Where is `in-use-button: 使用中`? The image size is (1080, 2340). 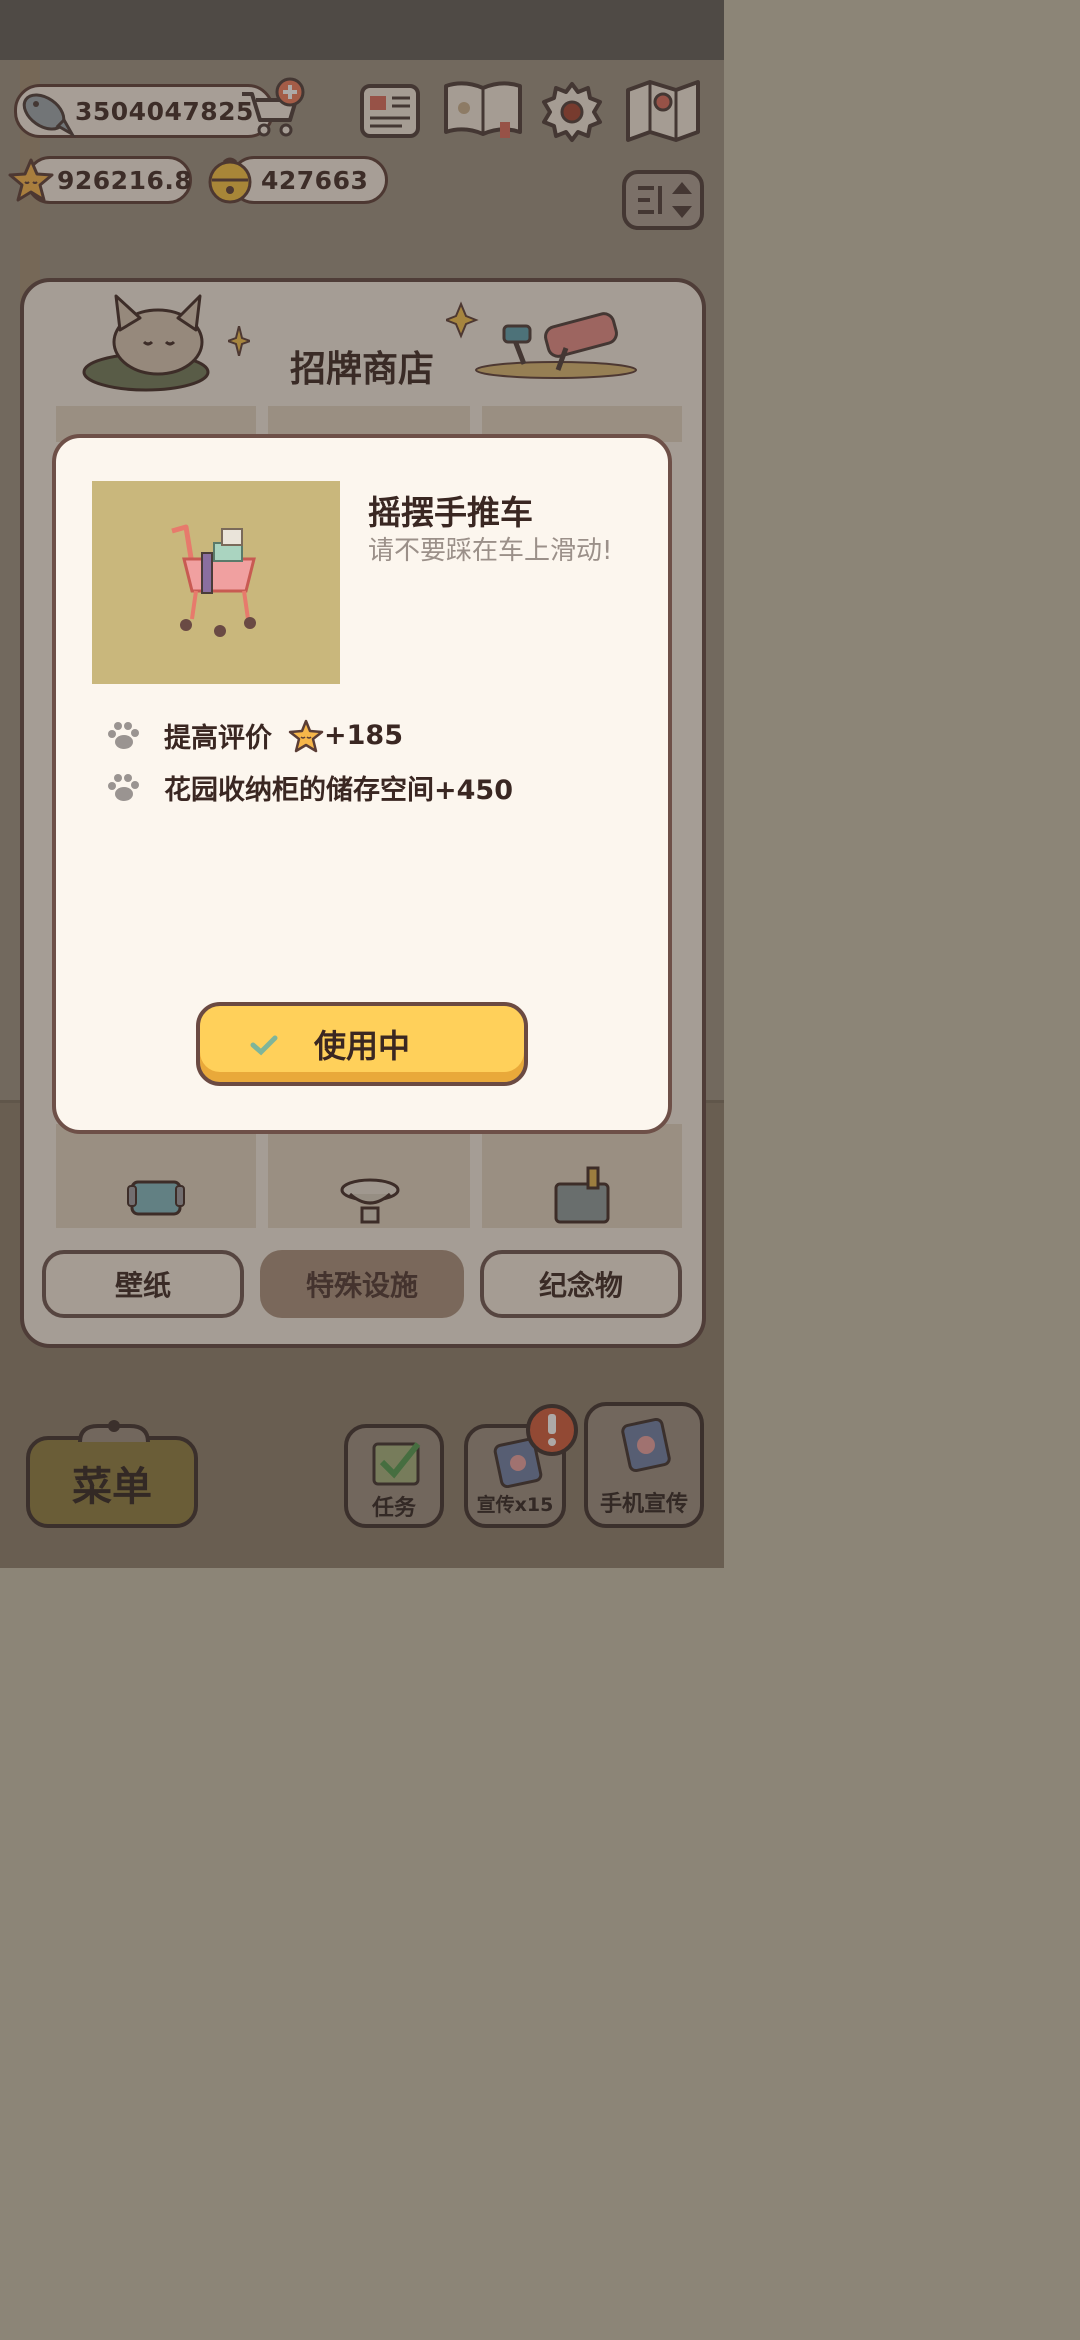
in-use-button: 使用中 is located at coordinates (362, 1044).